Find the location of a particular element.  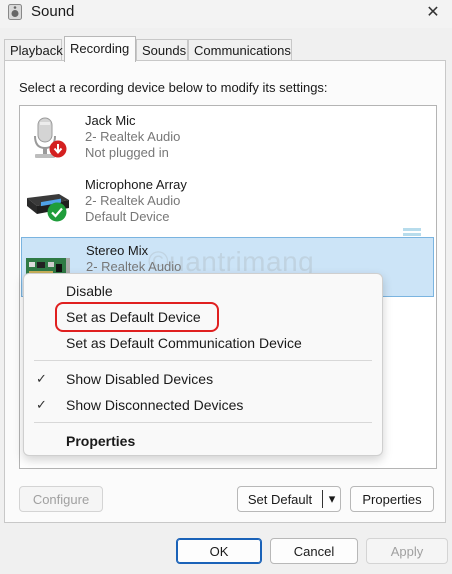

menu-item-show-disabled-devices: ✓ Show Disabled Devices is located at coordinates (203, 379).